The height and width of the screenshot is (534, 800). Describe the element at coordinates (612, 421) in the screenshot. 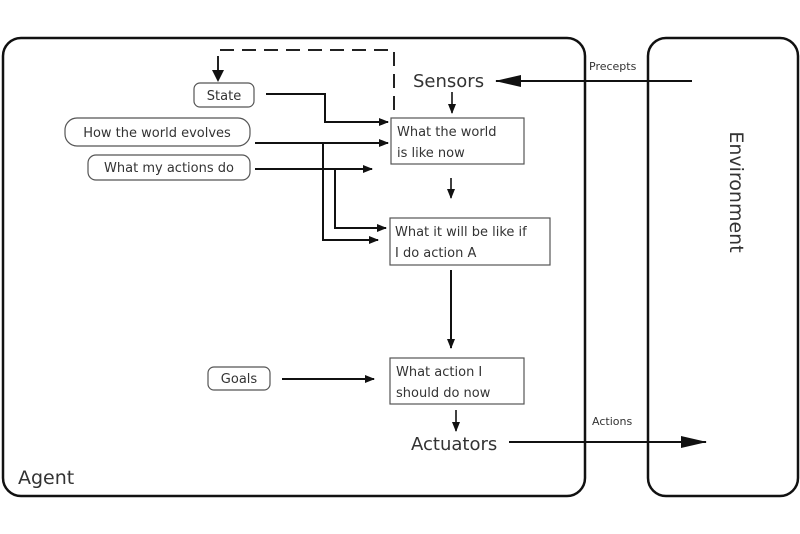

I see `actions-label: Actions` at that location.